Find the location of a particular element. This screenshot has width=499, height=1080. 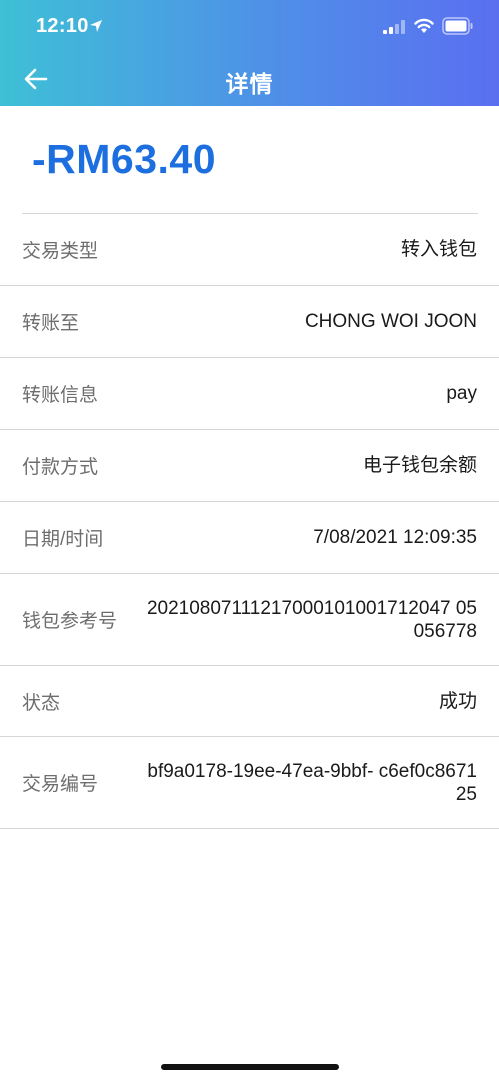

location-arrow-icon is located at coordinates (96, 26).